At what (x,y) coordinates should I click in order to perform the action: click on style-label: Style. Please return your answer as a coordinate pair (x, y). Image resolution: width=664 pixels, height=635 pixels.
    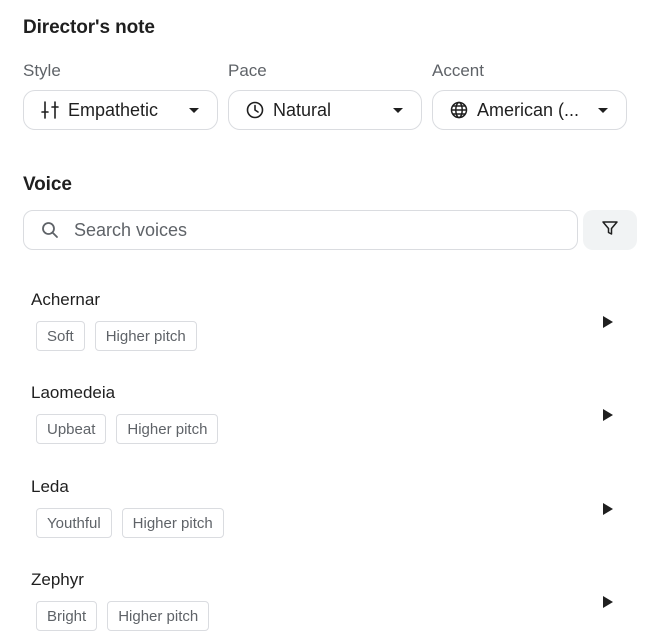
    Looking at the image, I should click on (42, 70).